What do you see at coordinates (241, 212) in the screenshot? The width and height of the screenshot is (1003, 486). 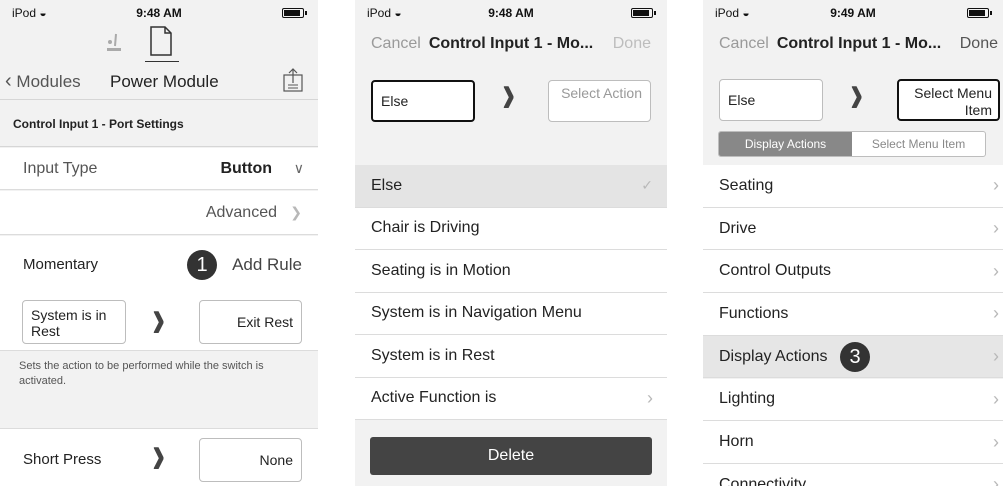 I see `advanced-label: Advanced` at bounding box center [241, 212].